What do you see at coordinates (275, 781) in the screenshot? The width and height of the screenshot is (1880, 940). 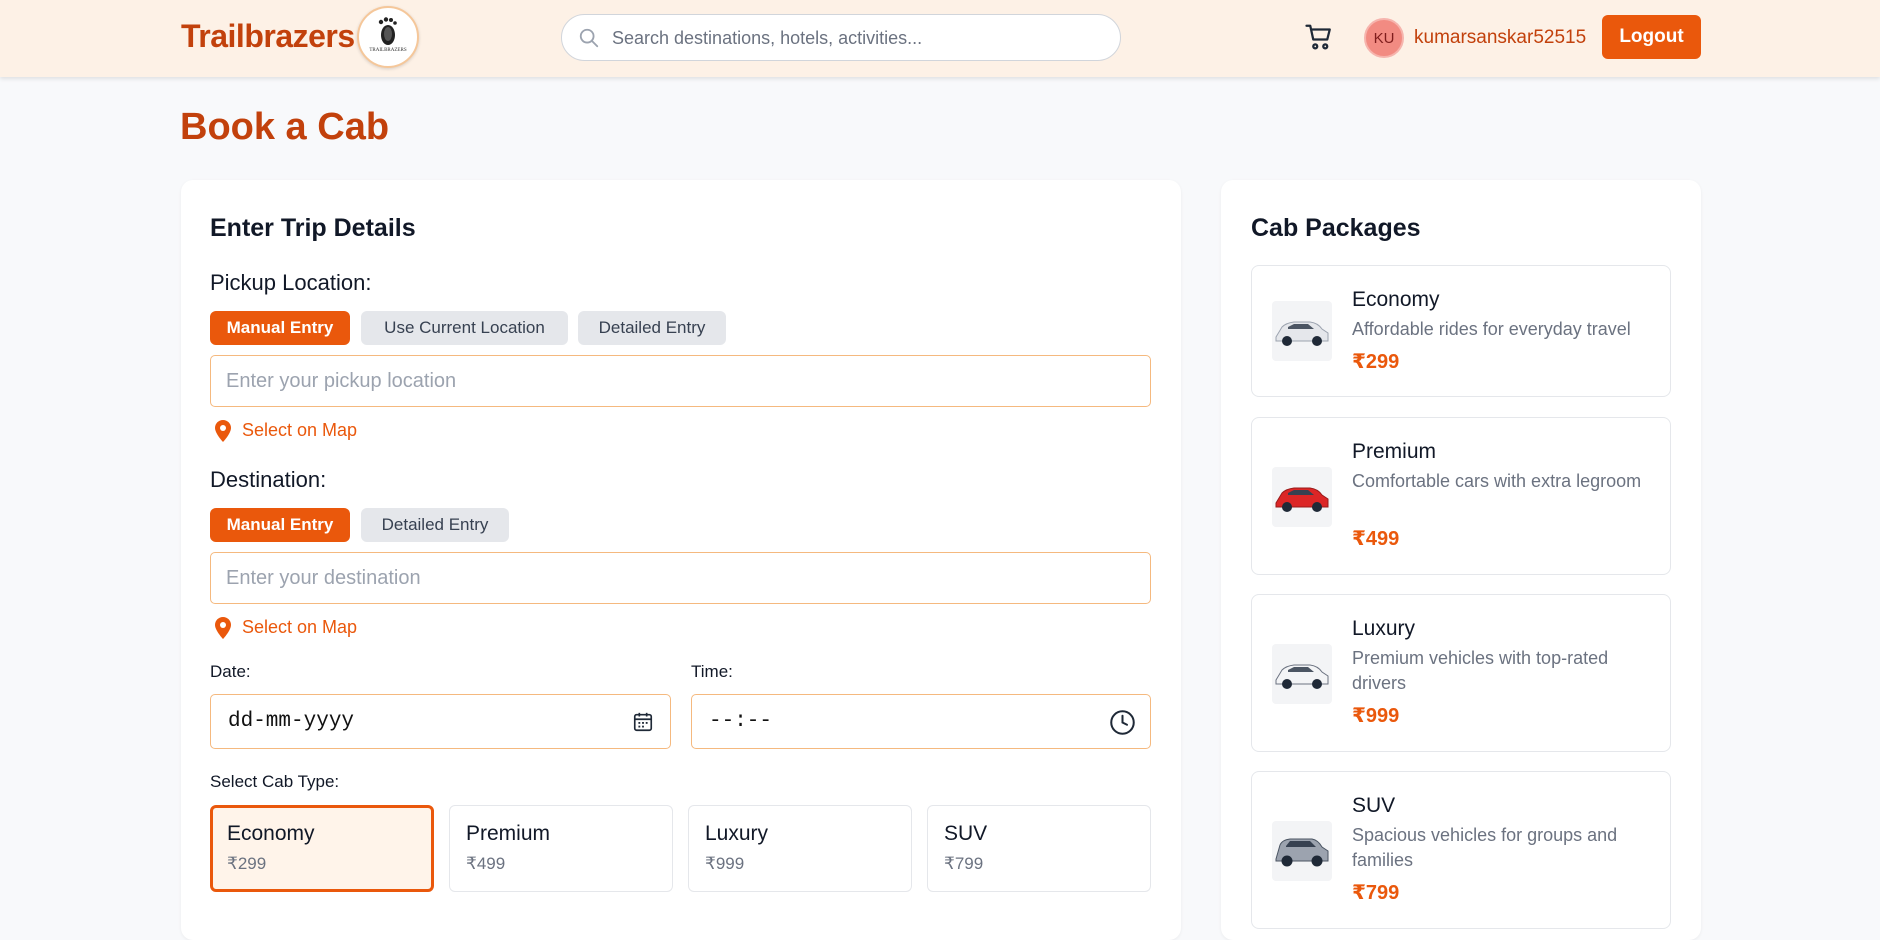 I see `cab-type-label: Select Cab Type:` at bounding box center [275, 781].